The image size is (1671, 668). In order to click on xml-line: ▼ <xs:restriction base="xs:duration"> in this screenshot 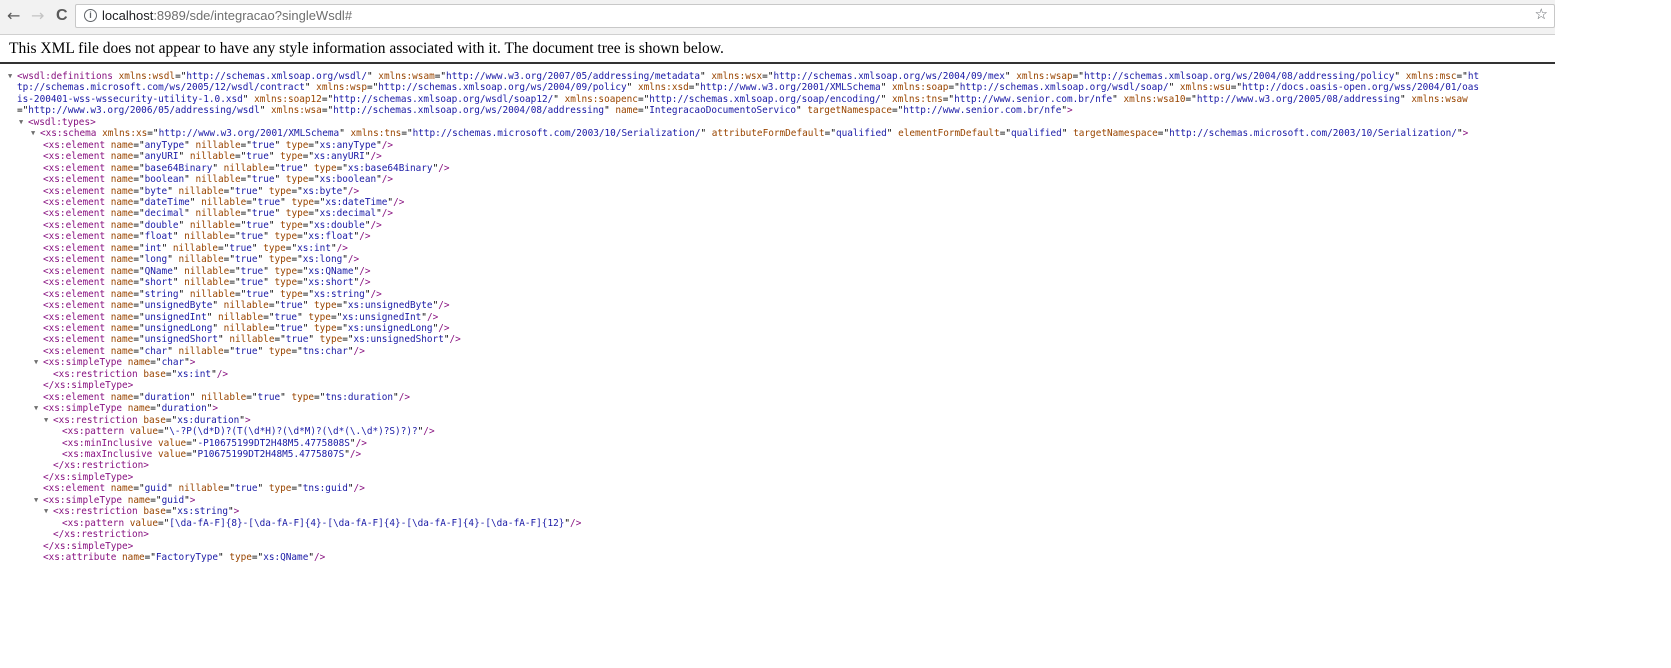, I will do `click(740, 420)`.